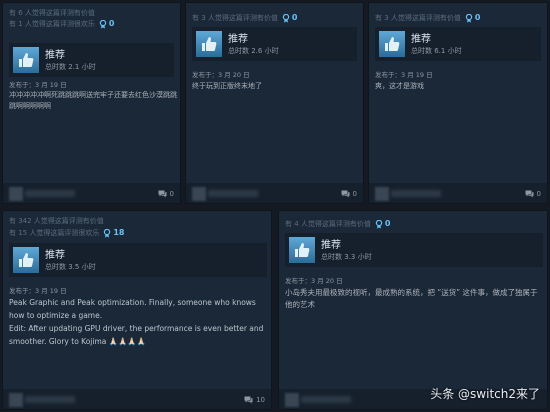 The image size is (550, 412). What do you see at coordinates (52, 13) in the screenshot?
I see `helpful-count: 有 6 人觉得这篇评测有价值` at bounding box center [52, 13].